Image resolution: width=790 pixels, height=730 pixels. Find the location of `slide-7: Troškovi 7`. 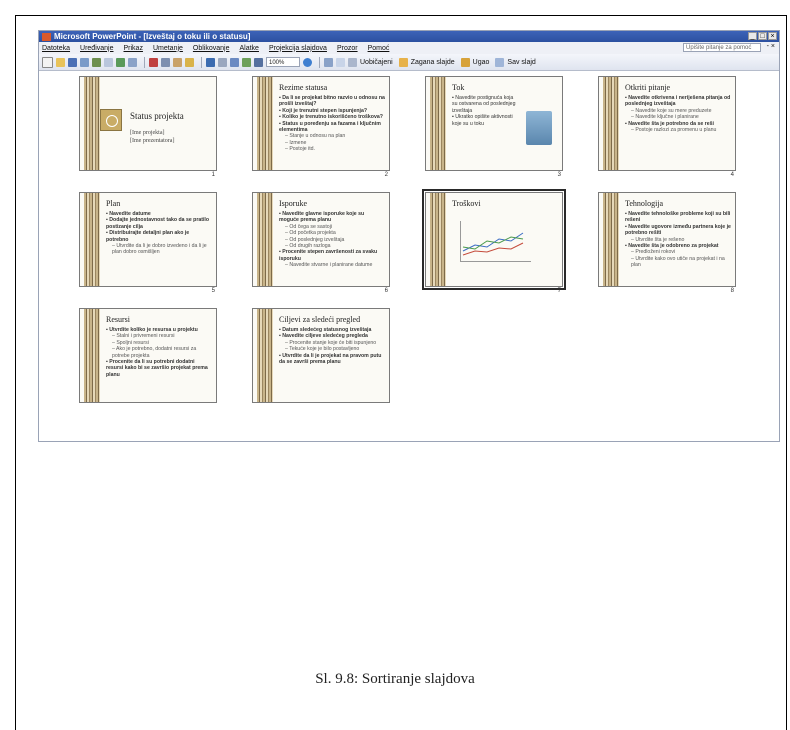

slide-7: Troškovi 7 is located at coordinates (494, 241).